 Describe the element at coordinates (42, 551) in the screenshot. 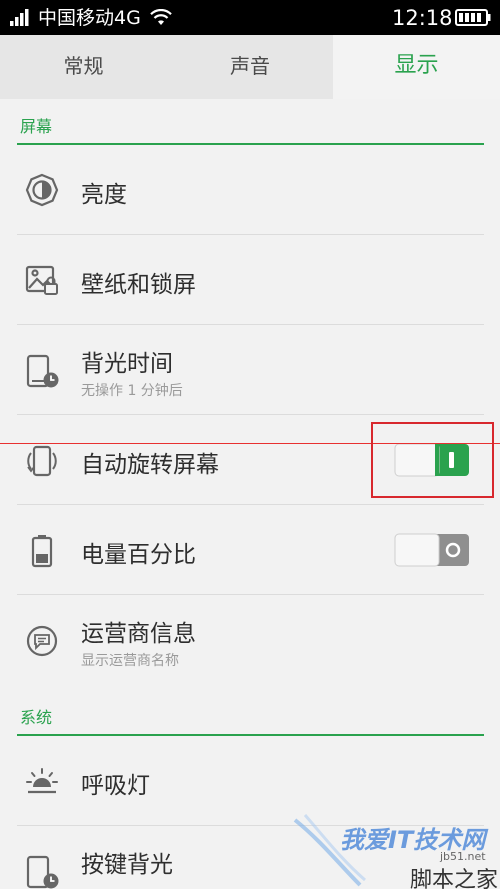

I see `battery-percent-icon` at that location.